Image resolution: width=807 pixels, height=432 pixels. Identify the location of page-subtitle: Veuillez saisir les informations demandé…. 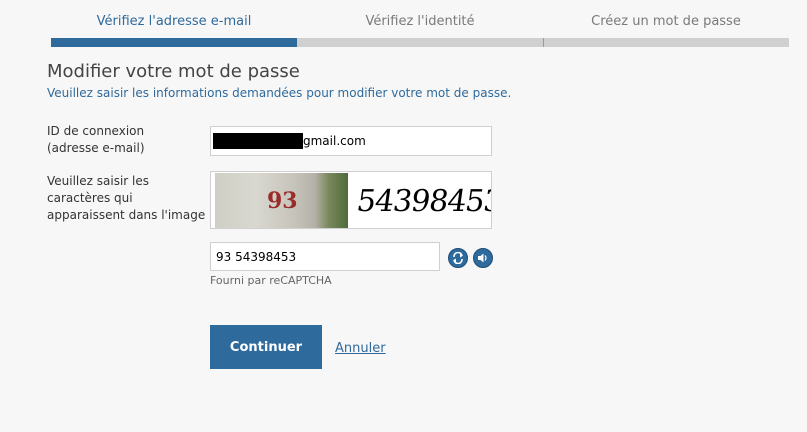
(279, 93).